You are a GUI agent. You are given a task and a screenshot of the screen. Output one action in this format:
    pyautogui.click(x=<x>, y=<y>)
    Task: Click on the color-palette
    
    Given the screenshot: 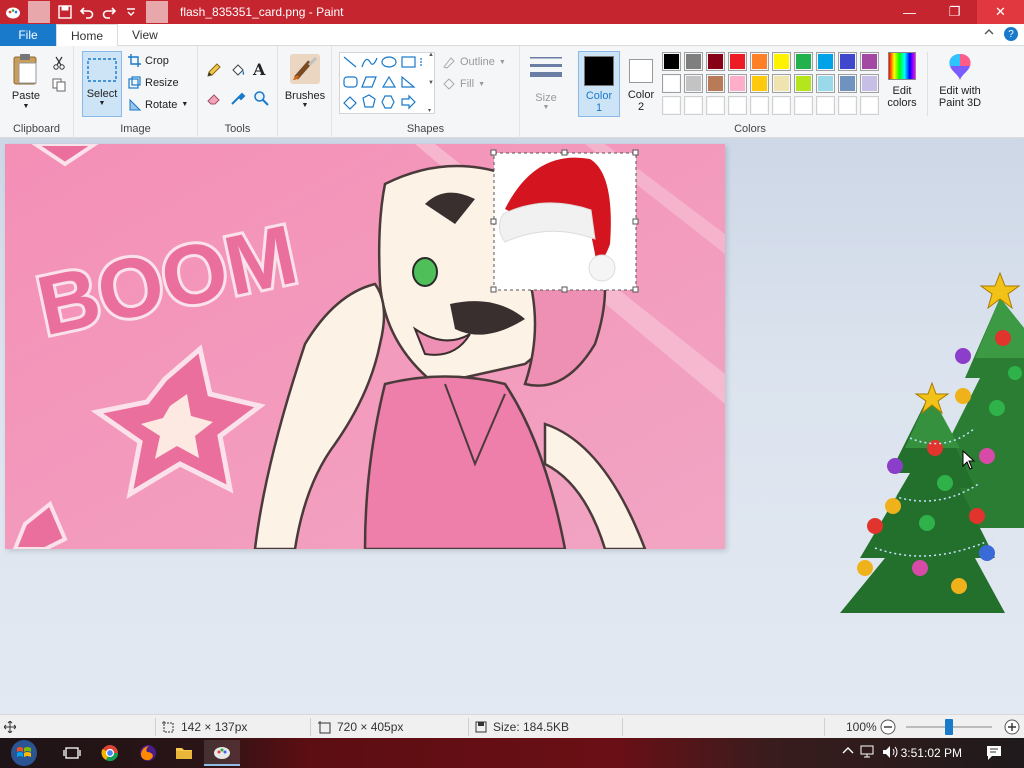 What is the action you would take?
    pyautogui.click(x=772, y=85)
    